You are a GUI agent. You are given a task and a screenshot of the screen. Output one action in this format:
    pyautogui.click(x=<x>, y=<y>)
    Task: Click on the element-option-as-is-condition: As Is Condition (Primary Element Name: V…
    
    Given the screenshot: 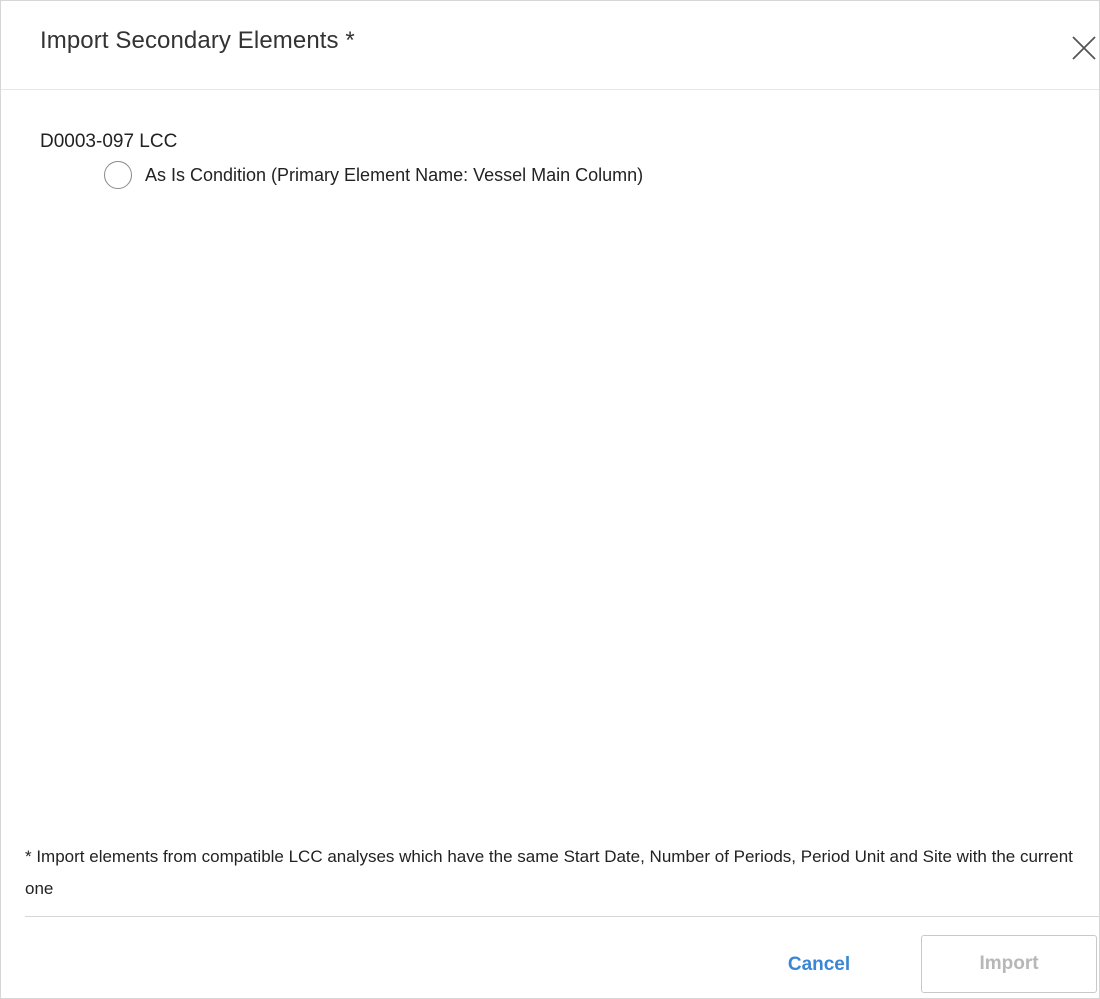 What is the action you would take?
    pyautogui.click(x=373, y=175)
    